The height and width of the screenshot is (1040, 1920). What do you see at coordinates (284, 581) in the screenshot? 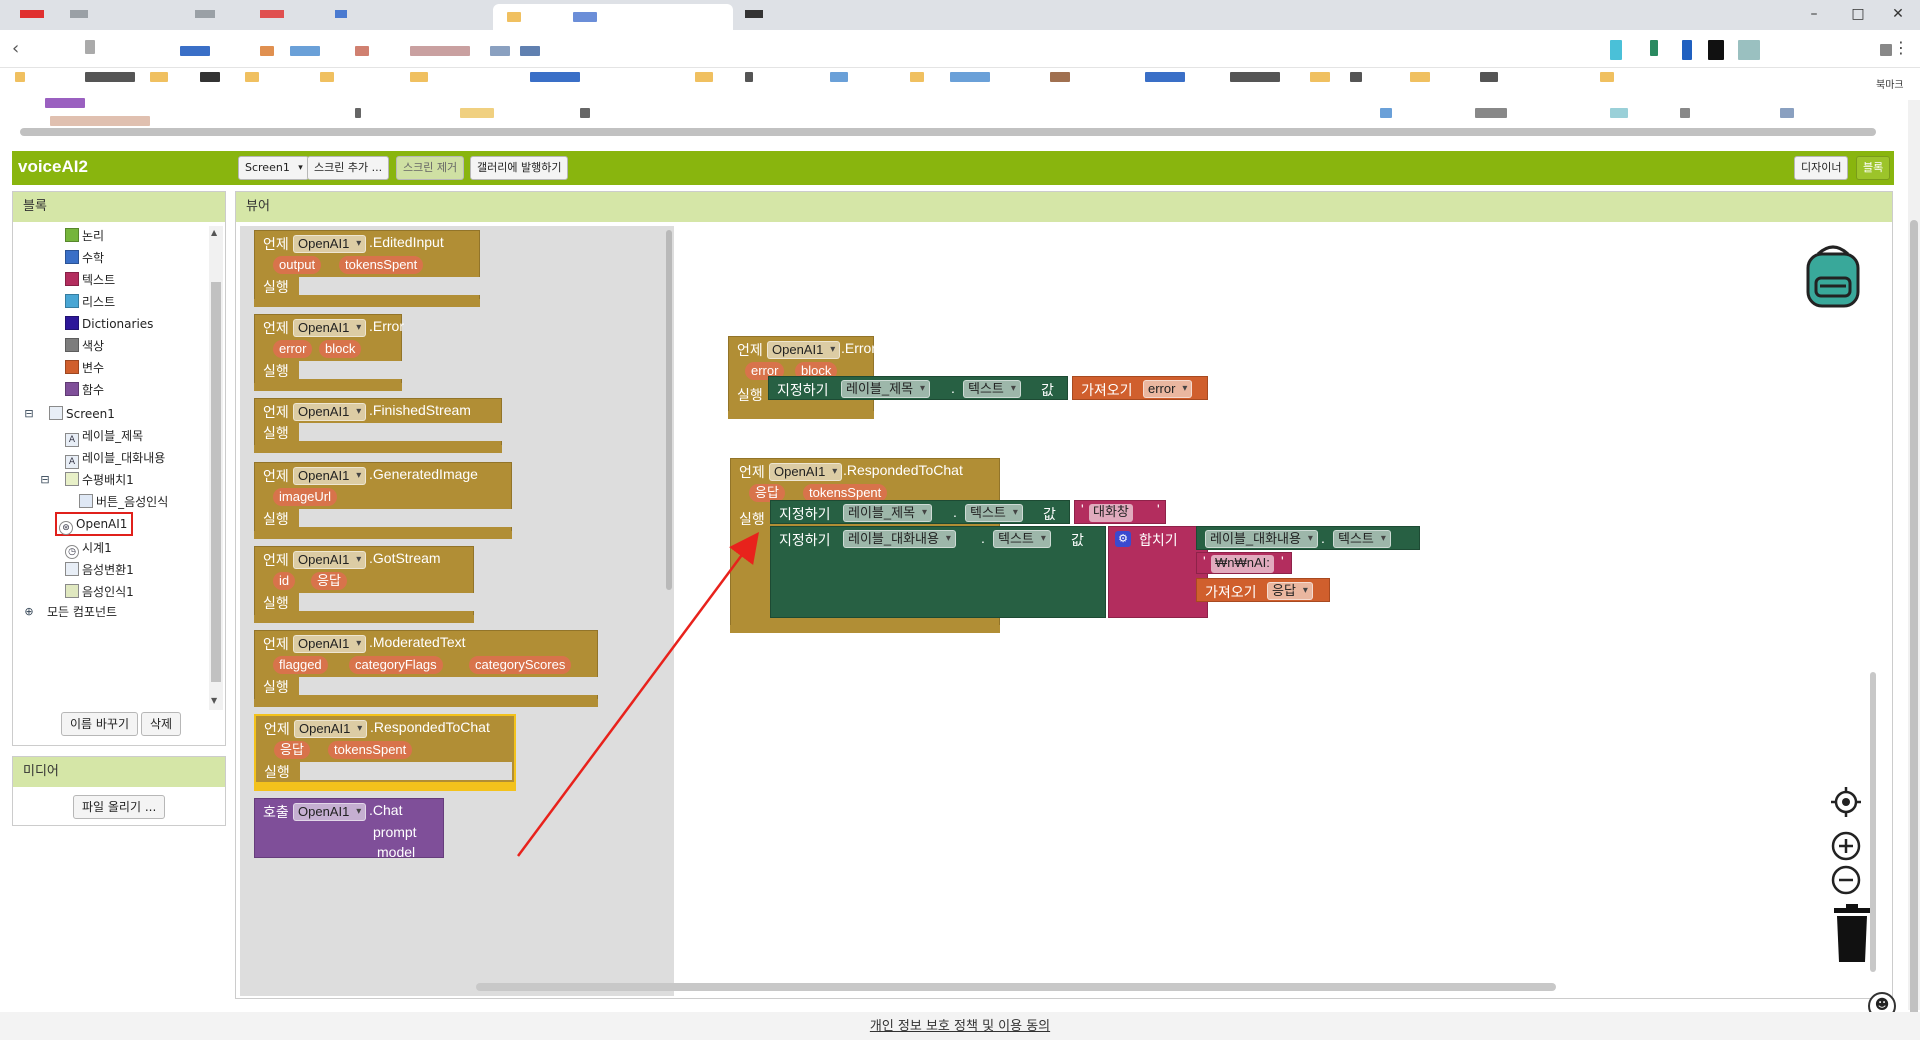
I see `param-chip: id` at bounding box center [284, 581].